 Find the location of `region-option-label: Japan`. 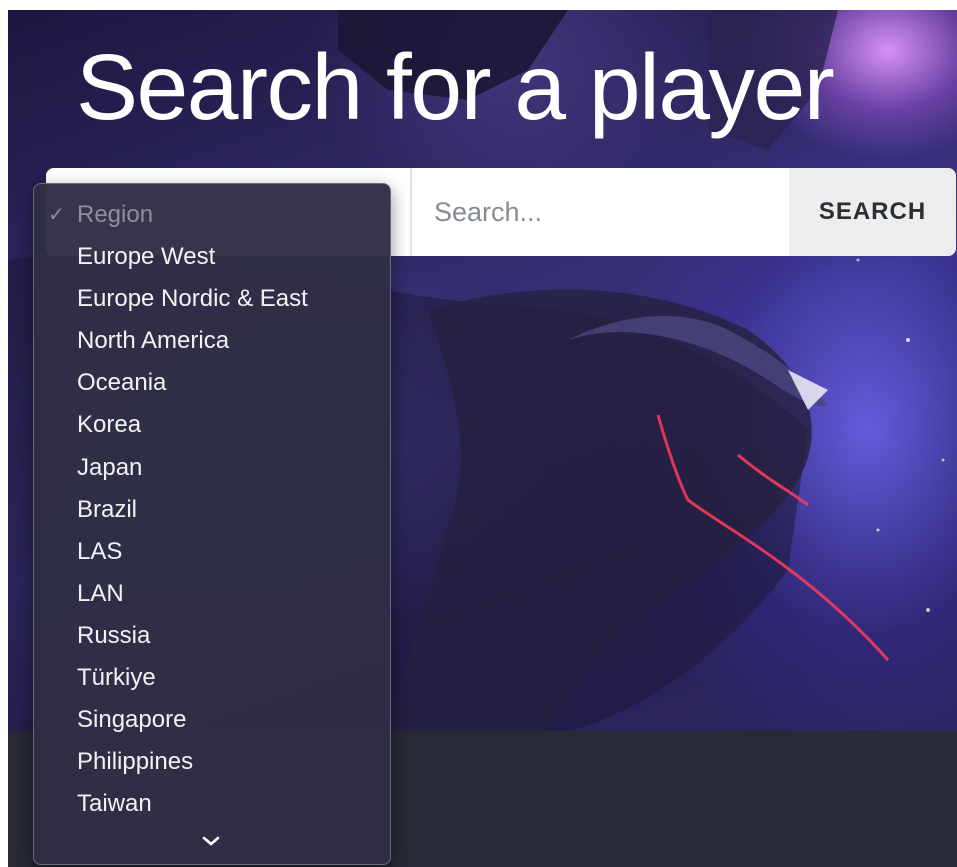

region-option-label: Japan is located at coordinates (110, 467).